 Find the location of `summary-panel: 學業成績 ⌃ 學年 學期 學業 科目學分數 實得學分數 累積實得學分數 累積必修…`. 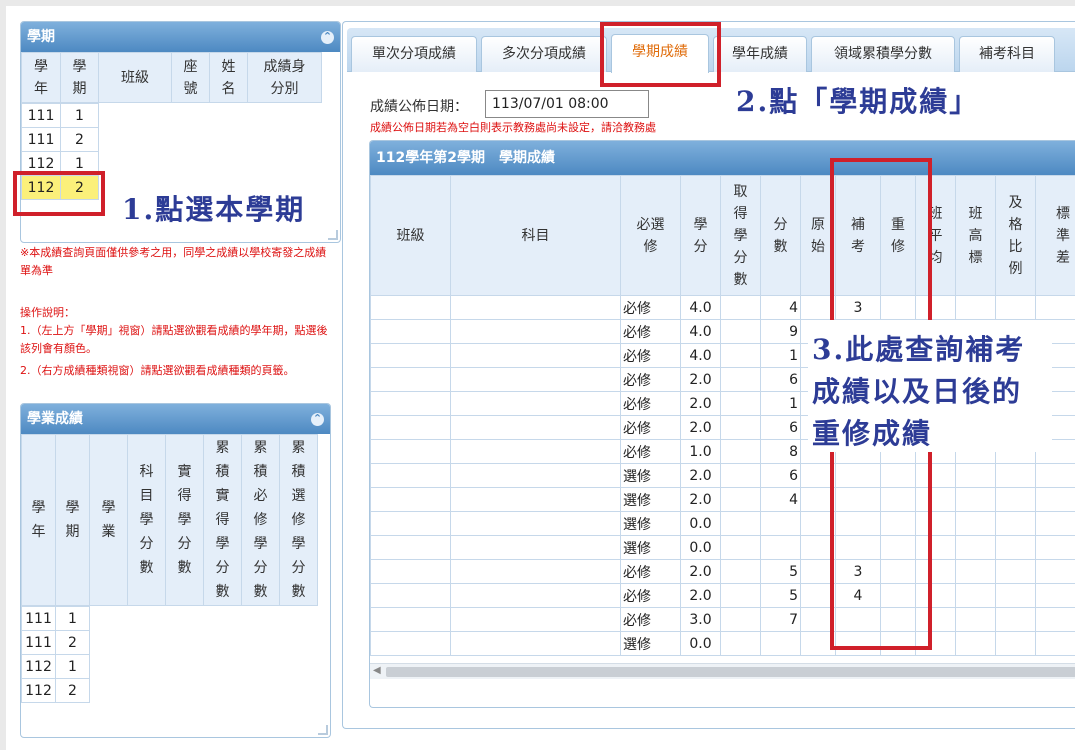

summary-panel: 學業成績 ⌃ 學年 學期 學業 科目學分數 實得學分數 累積實得學分數 累積必修… is located at coordinates (175, 570).